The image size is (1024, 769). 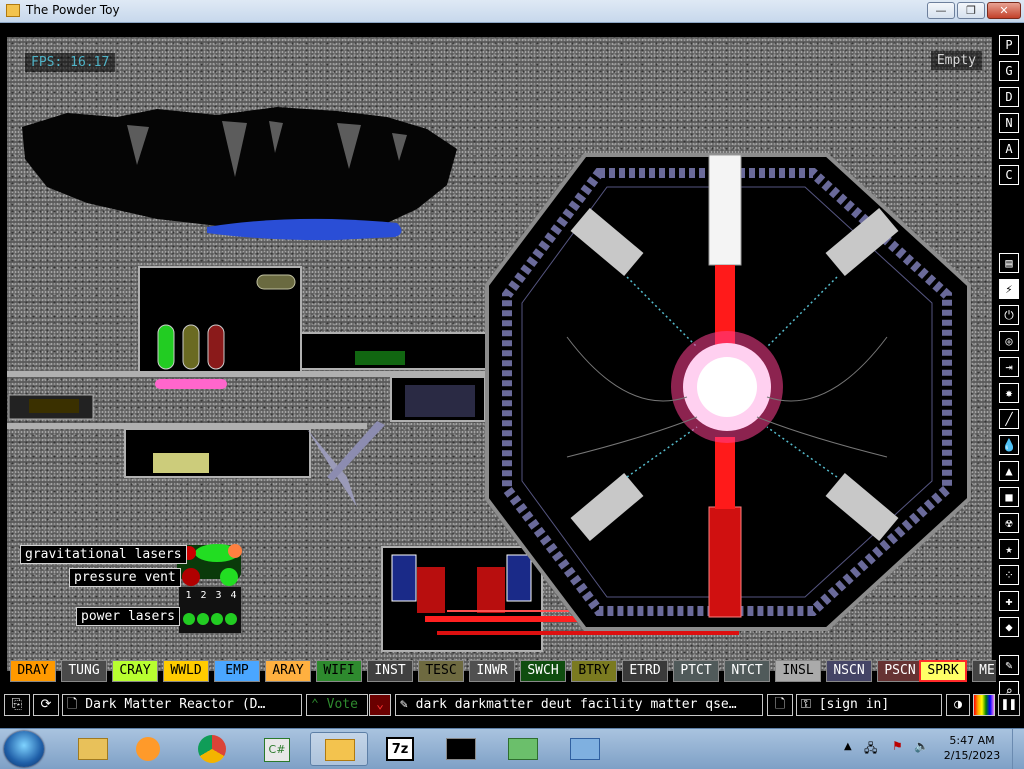 I want to click on switch-number: 4, so click(x=233, y=595).